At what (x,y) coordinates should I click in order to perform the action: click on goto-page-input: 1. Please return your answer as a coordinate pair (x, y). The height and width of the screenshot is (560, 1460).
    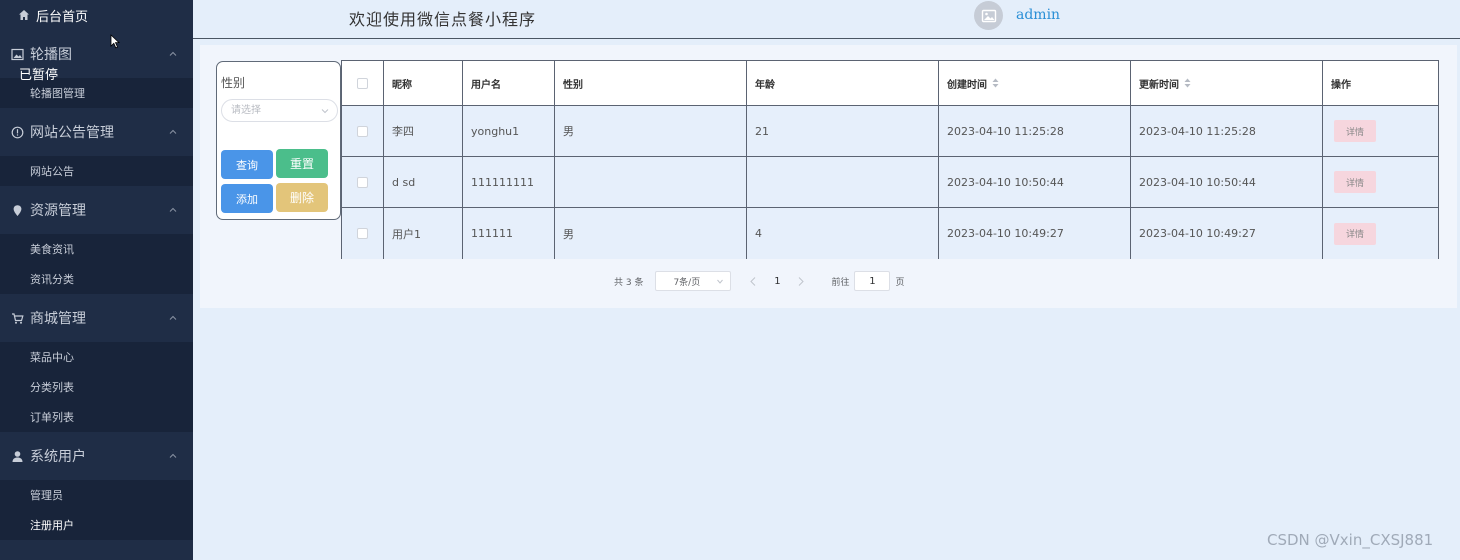
    Looking at the image, I should click on (872, 281).